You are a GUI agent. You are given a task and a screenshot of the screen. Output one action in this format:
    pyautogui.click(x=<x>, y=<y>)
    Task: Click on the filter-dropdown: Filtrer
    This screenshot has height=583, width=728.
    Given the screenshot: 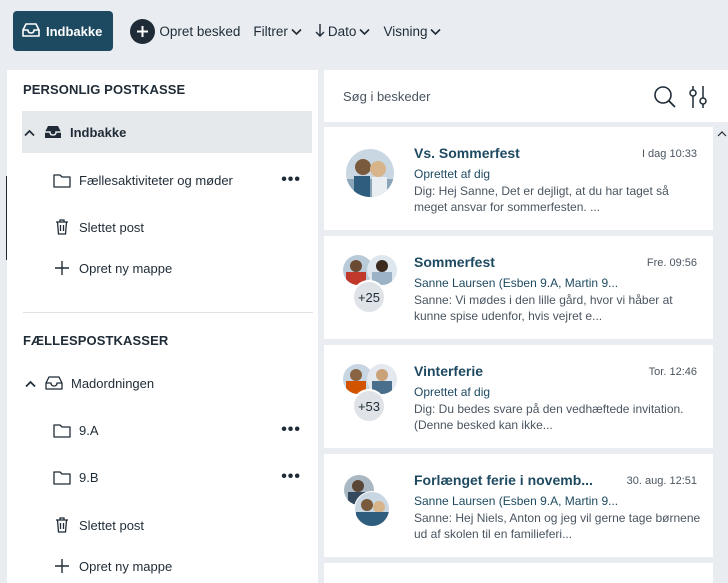 What is the action you would take?
    pyautogui.click(x=277, y=31)
    